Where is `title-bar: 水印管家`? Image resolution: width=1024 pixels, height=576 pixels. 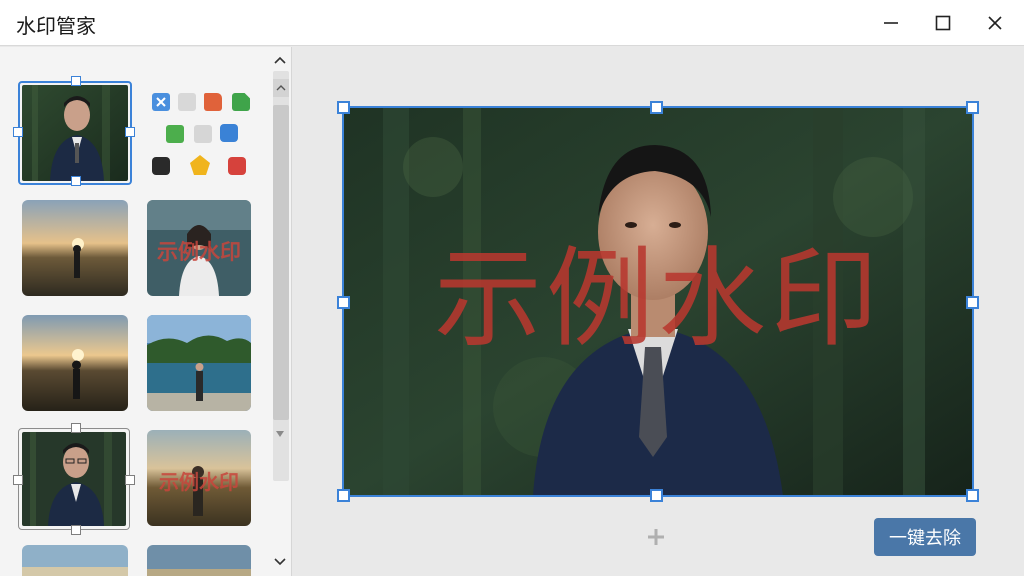 title-bar: 水印管家 is located at coordinates (512, 23).